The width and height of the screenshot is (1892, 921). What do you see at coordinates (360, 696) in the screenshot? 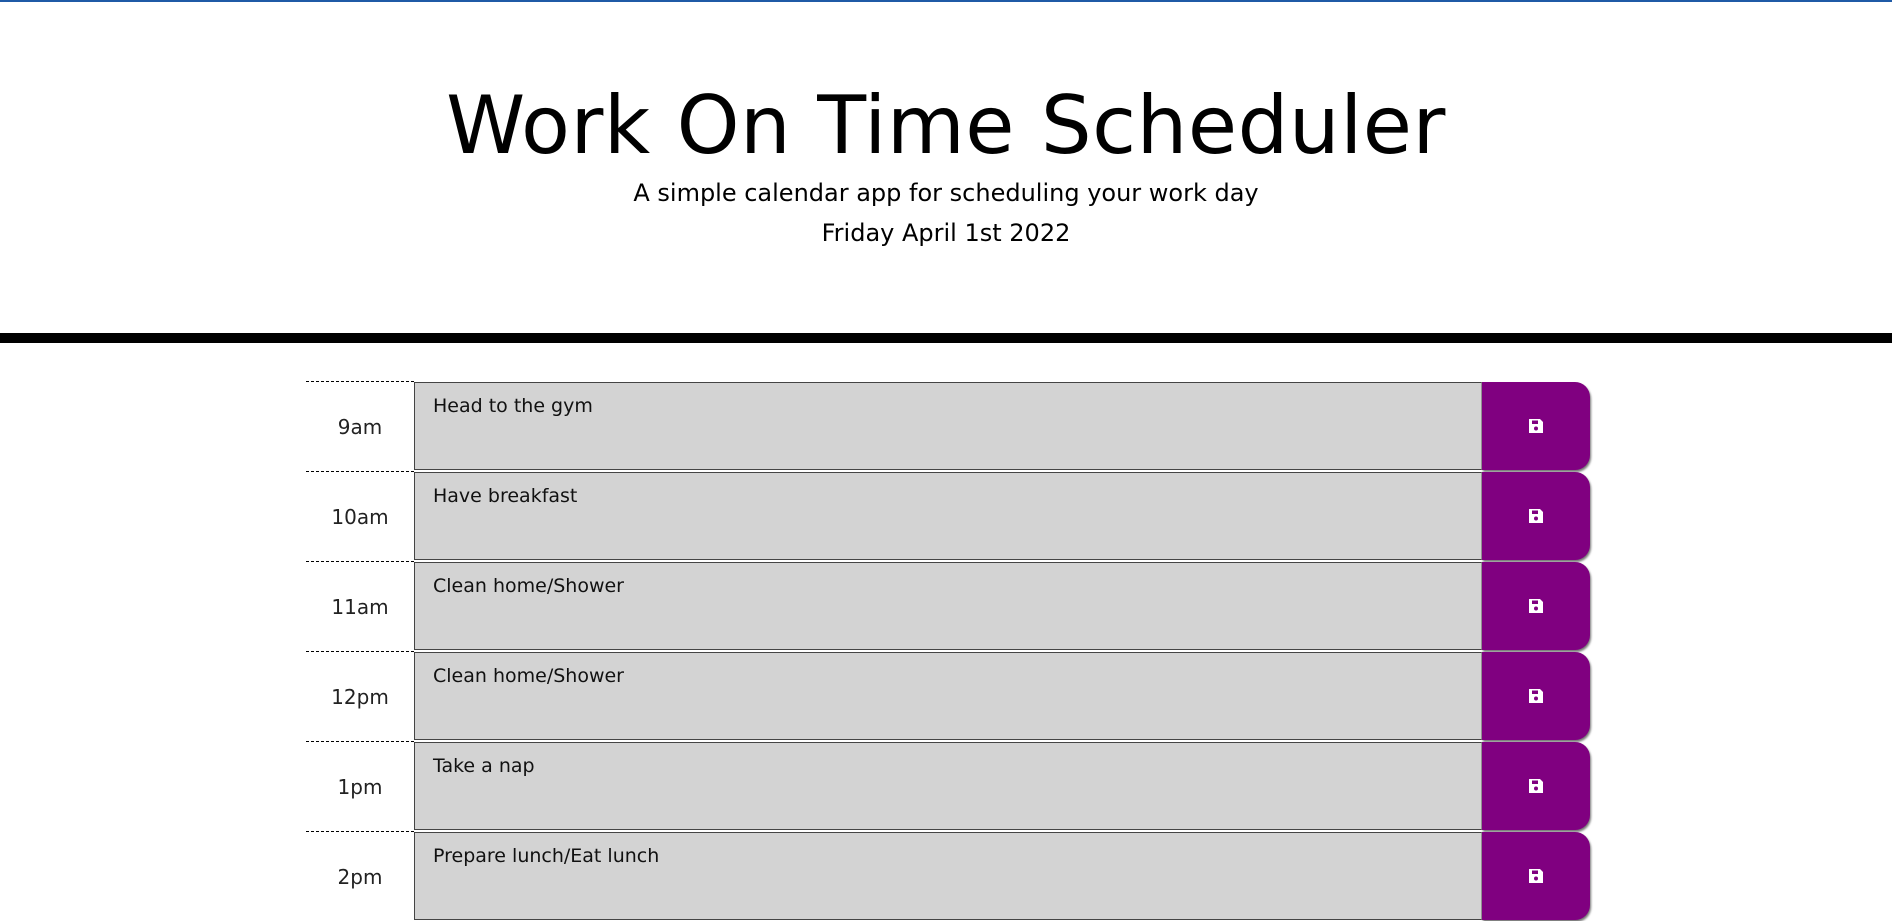
I see `hour-label: 12pm` at bounding box center [360, 696].